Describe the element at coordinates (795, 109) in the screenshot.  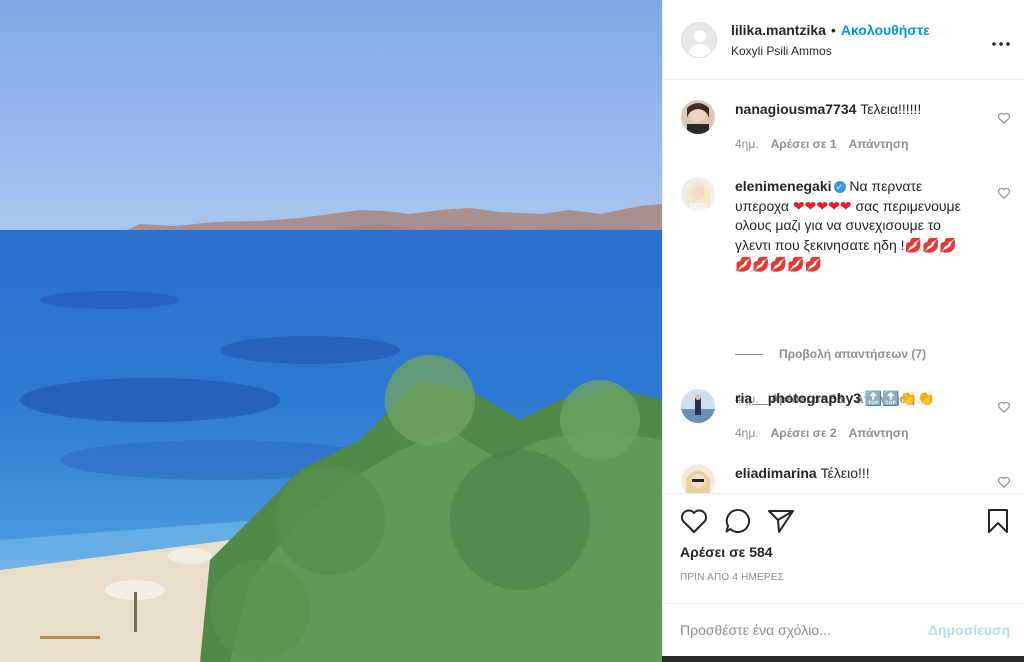
I see `comment-username: nanagiousma7734` at that location.